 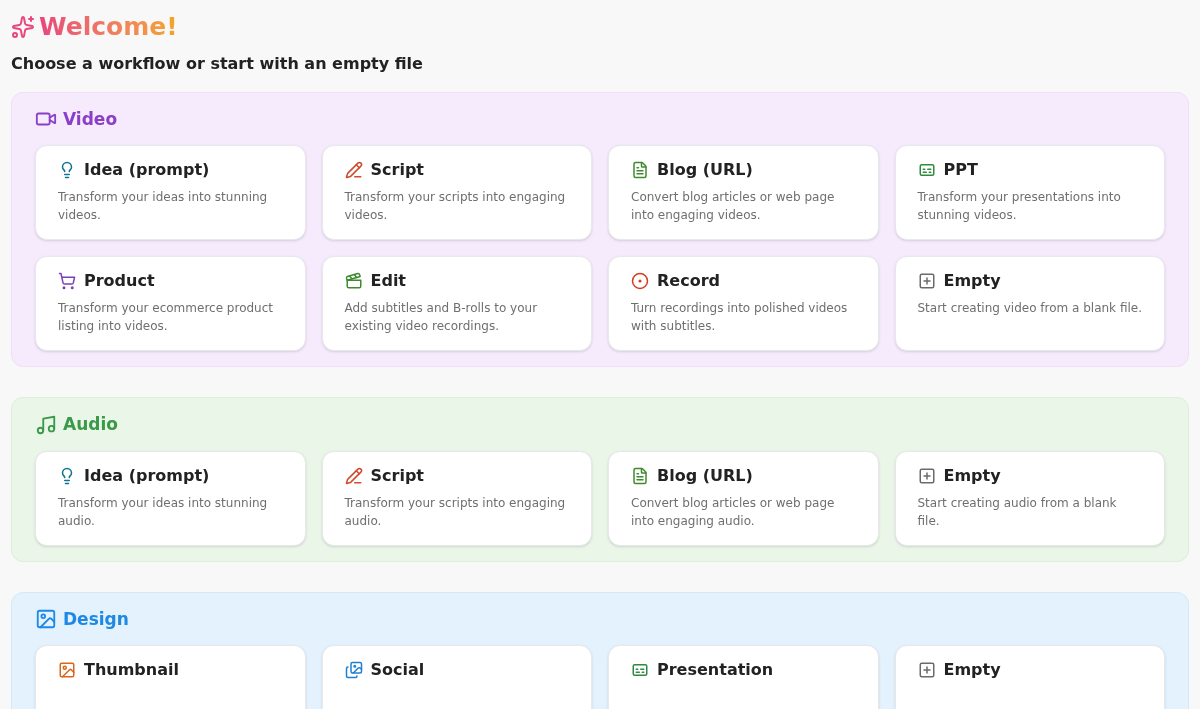 I want to click on card-title: Record, so click(x=688, y=281).